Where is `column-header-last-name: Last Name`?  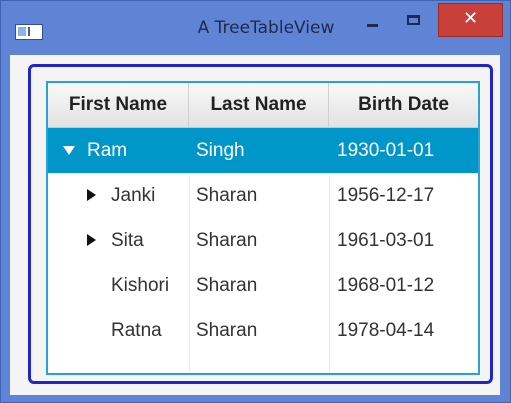
column-header-last-name: Last Name is located at coordinates (259, 105).